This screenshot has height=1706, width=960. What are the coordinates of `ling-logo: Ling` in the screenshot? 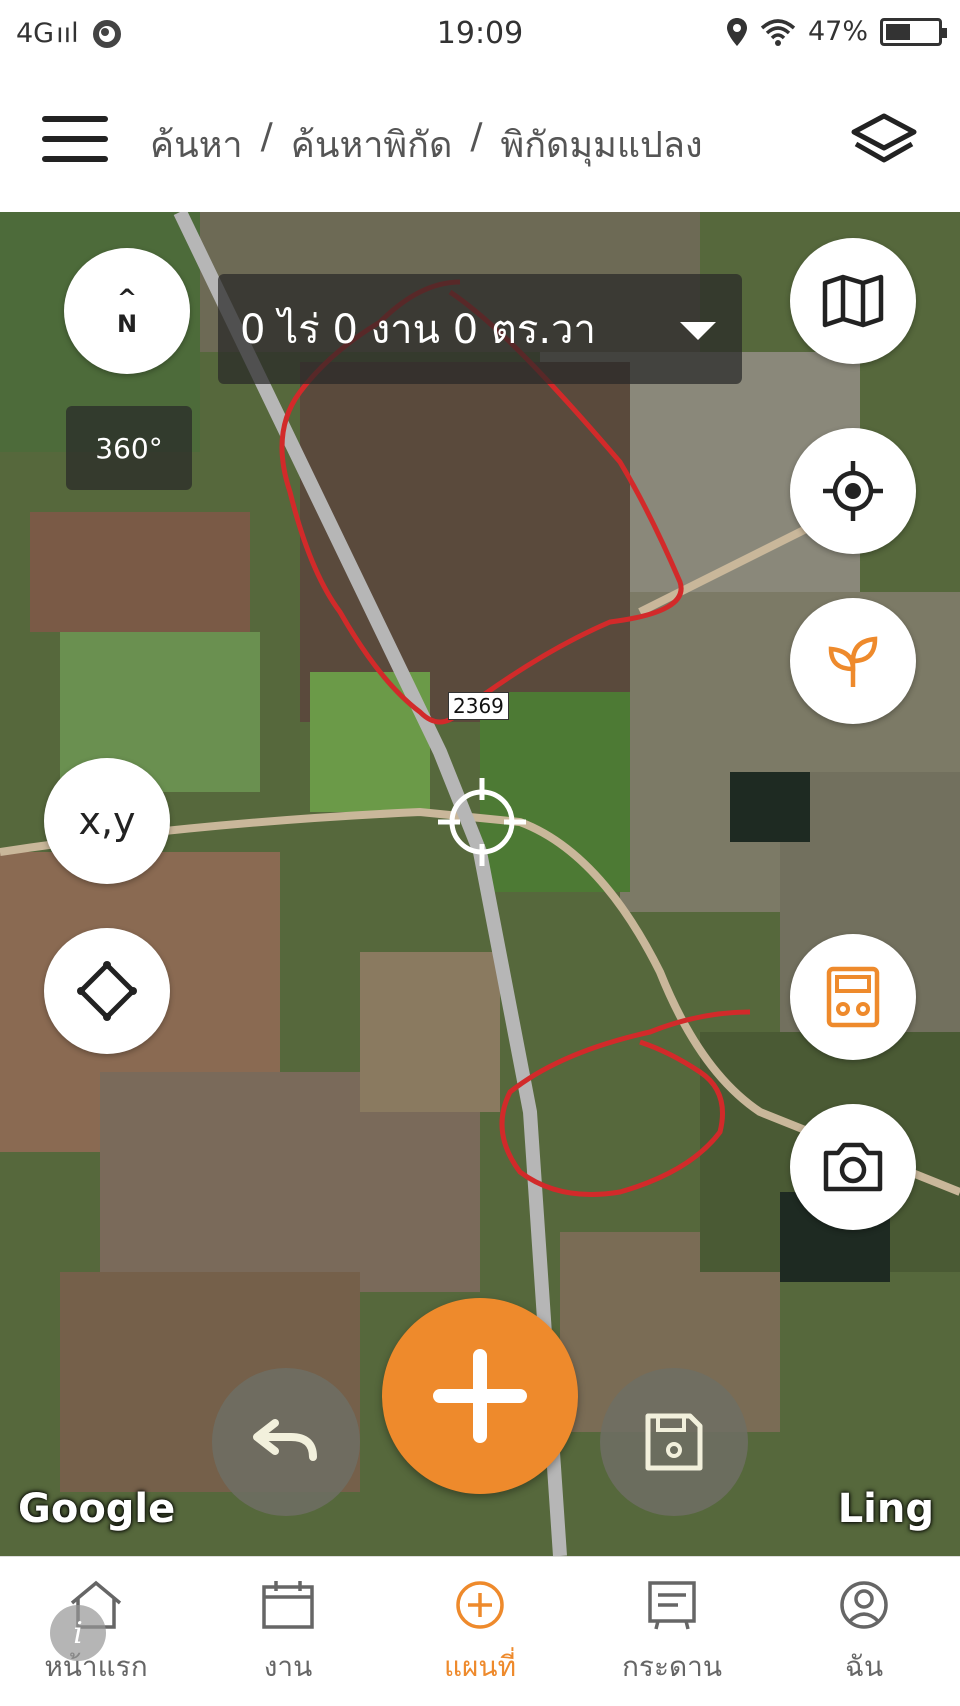 It's located at (885, 1509).